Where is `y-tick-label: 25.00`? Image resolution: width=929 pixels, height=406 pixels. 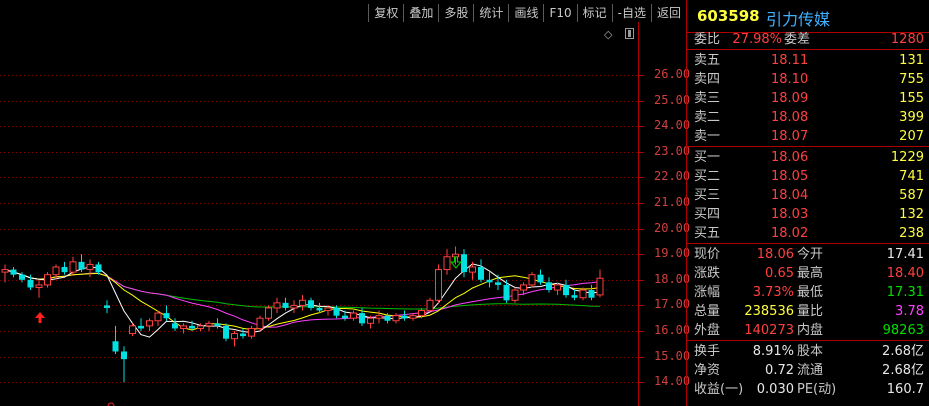
y-tick-label: 25.00 is located at coordinates (672, 99).